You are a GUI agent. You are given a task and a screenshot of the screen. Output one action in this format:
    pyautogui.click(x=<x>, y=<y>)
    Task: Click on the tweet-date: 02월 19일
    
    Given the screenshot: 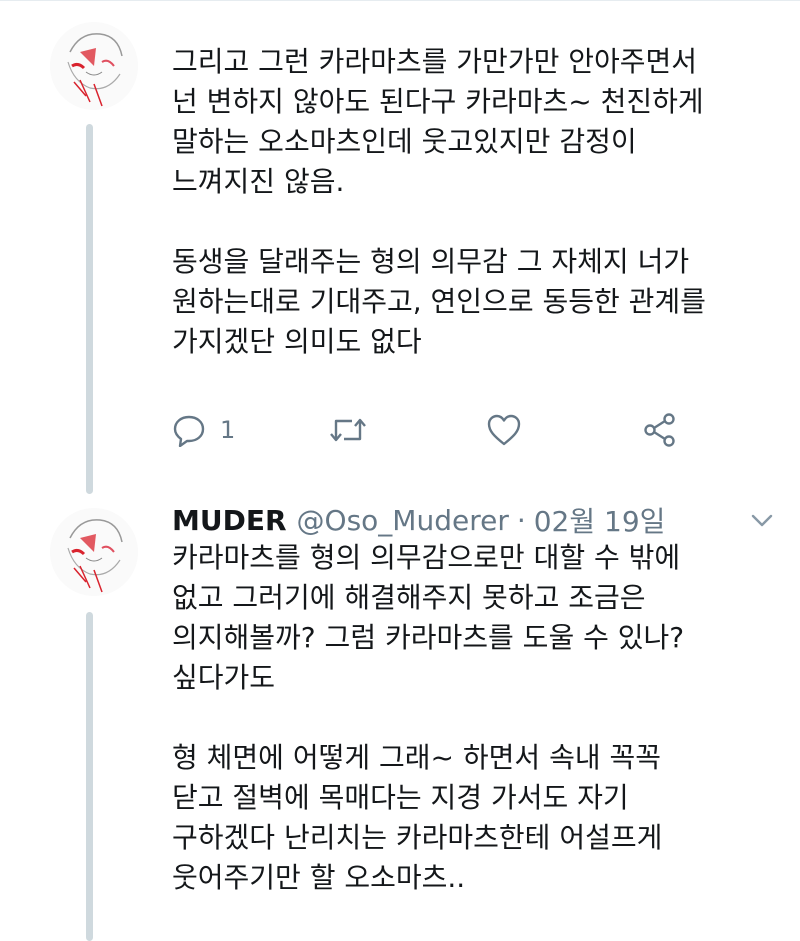 What is the action you would take?
    pyautogui.click(x=600, y=520)
    